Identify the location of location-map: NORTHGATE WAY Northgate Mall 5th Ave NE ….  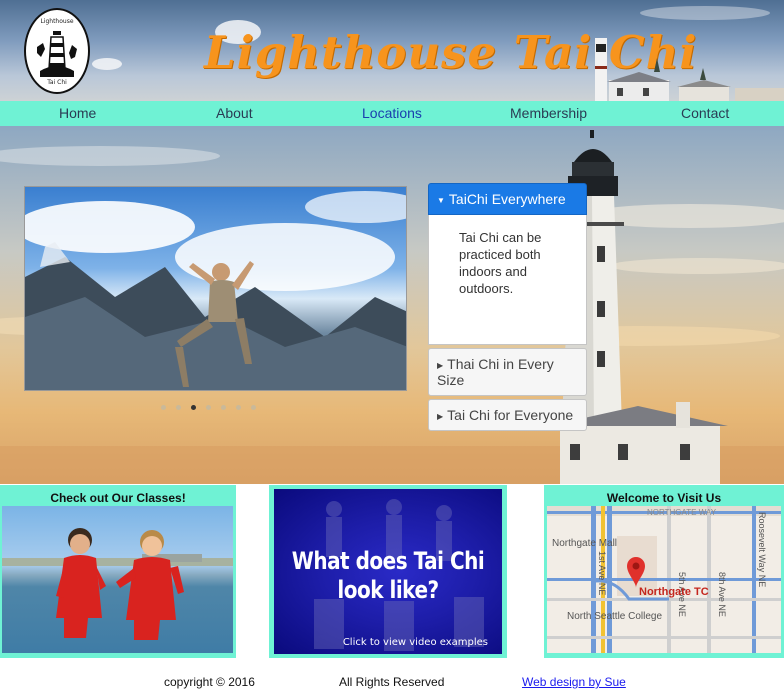
(664, 579).